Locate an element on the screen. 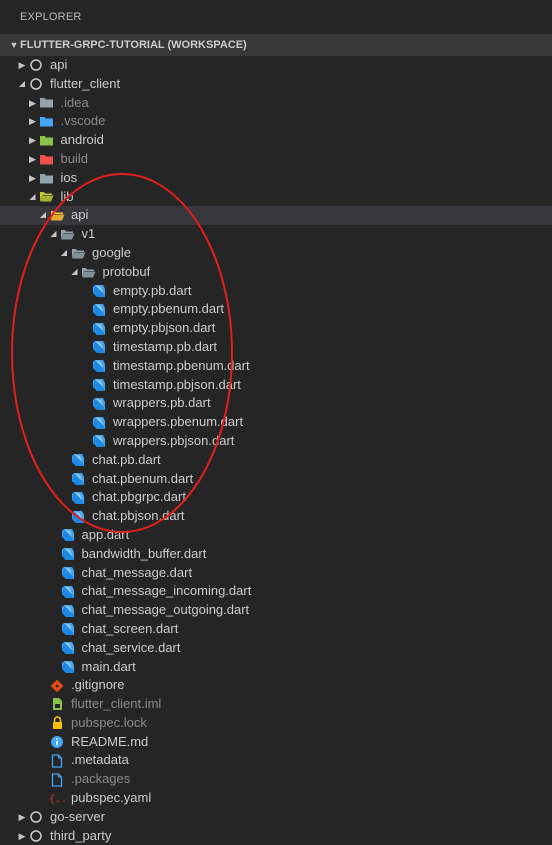 The image size is (552, 845). item-label: chat_message_incoming.dart is located at coordinates (166, 591).